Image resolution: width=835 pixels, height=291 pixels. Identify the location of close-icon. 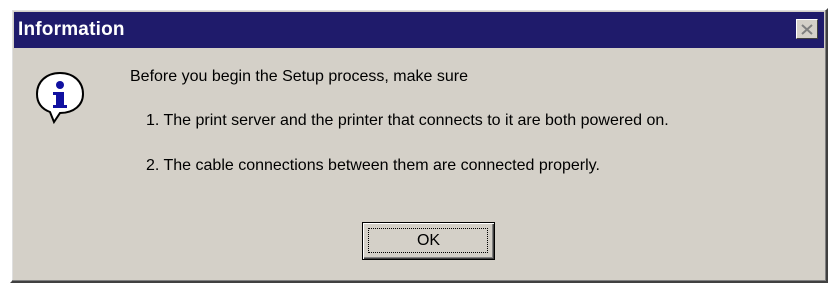
(807, 29).